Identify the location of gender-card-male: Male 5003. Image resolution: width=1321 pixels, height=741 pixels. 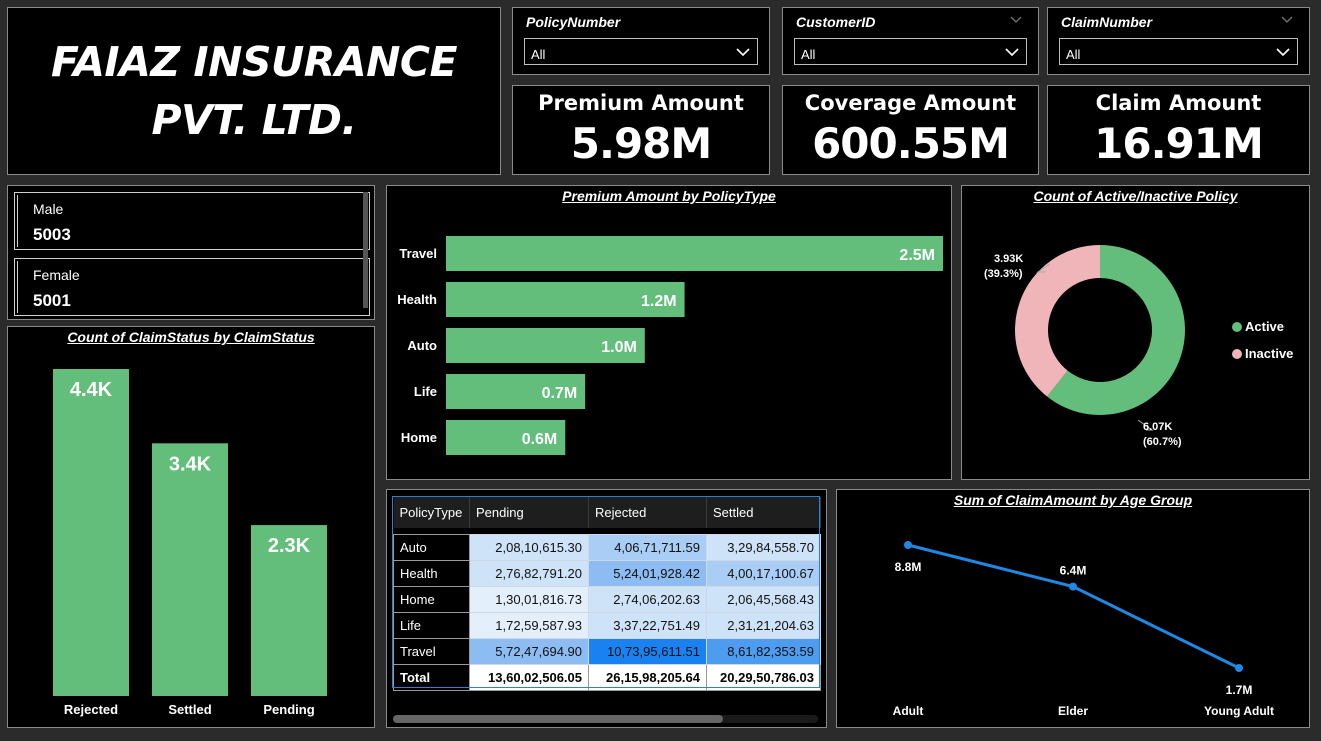
(192, 221).